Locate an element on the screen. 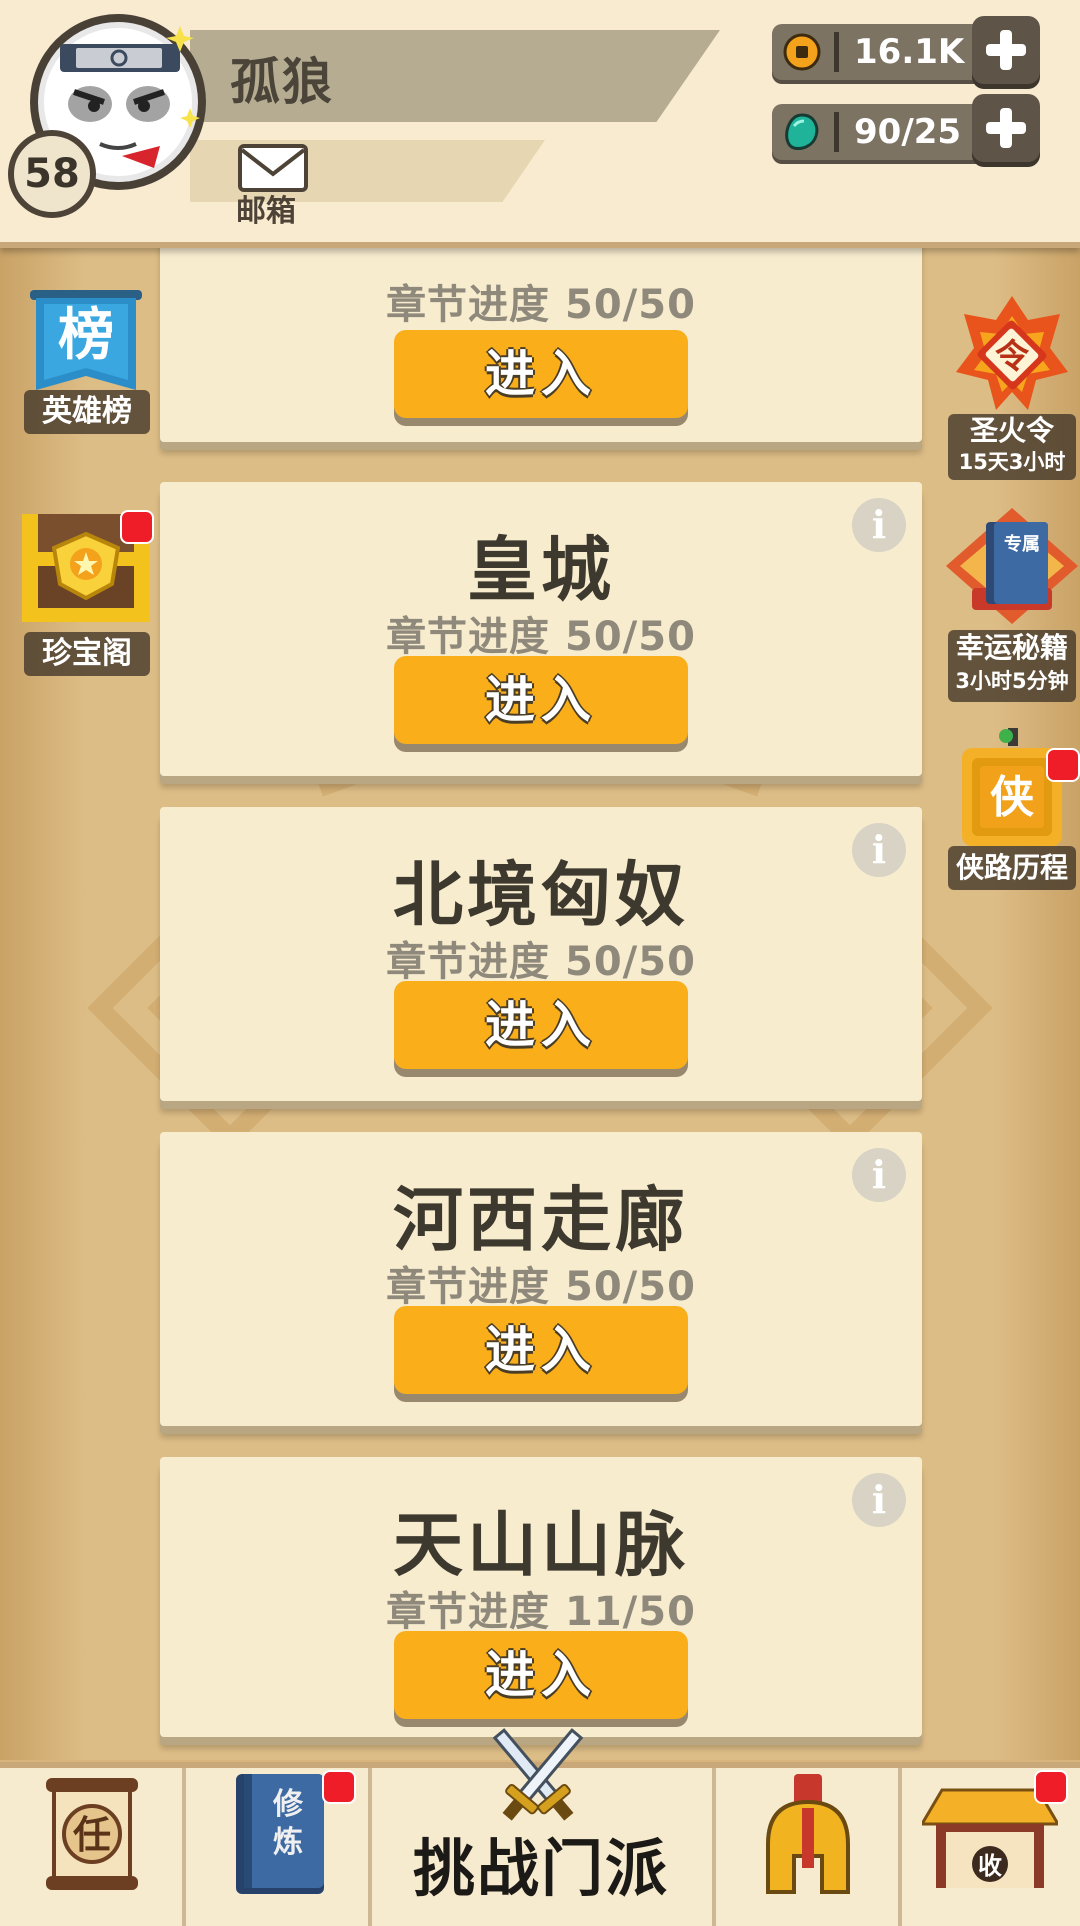 Image resolution: width=1080 pixels, height=1926 pixels. nav-tasks: 任 is located at coordinates (91, 1847).